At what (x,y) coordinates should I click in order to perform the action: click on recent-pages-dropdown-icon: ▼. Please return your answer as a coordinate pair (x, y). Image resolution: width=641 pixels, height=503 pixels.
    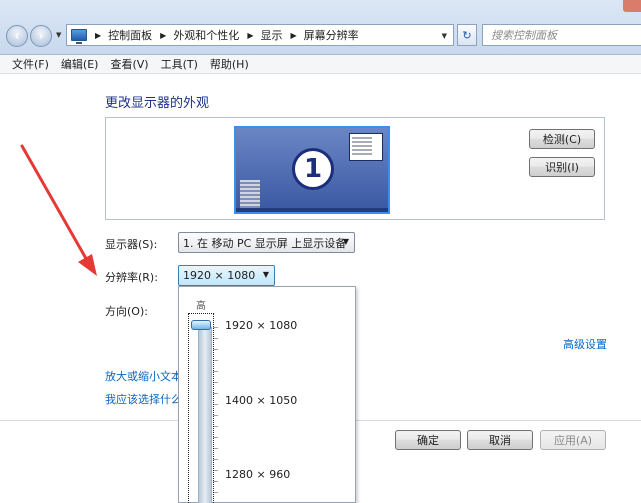
    Looking at the image, I should click on (58, 35).